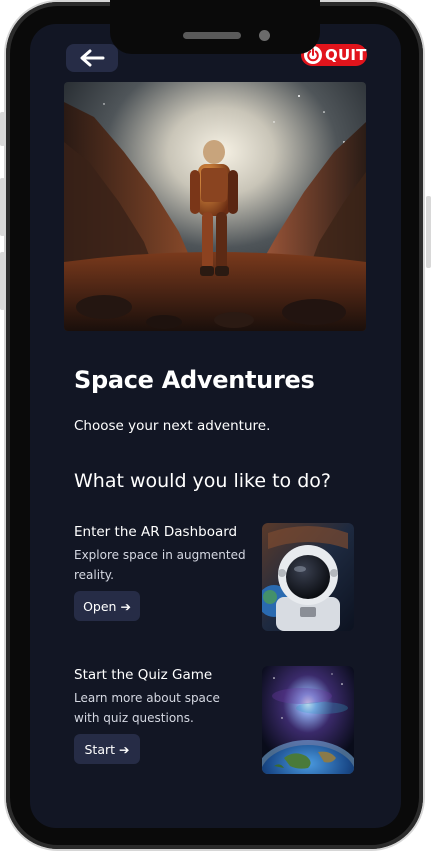 The height and width of the screenshot is (853, 431). I want to click on start-button: Start ➔, so click(107, 749).